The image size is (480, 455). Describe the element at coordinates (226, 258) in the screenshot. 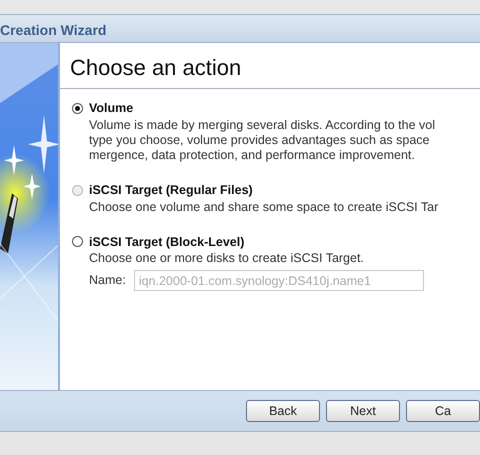

I see `option-description: Choose one or more disks to create iSCSI Target.` at that location.